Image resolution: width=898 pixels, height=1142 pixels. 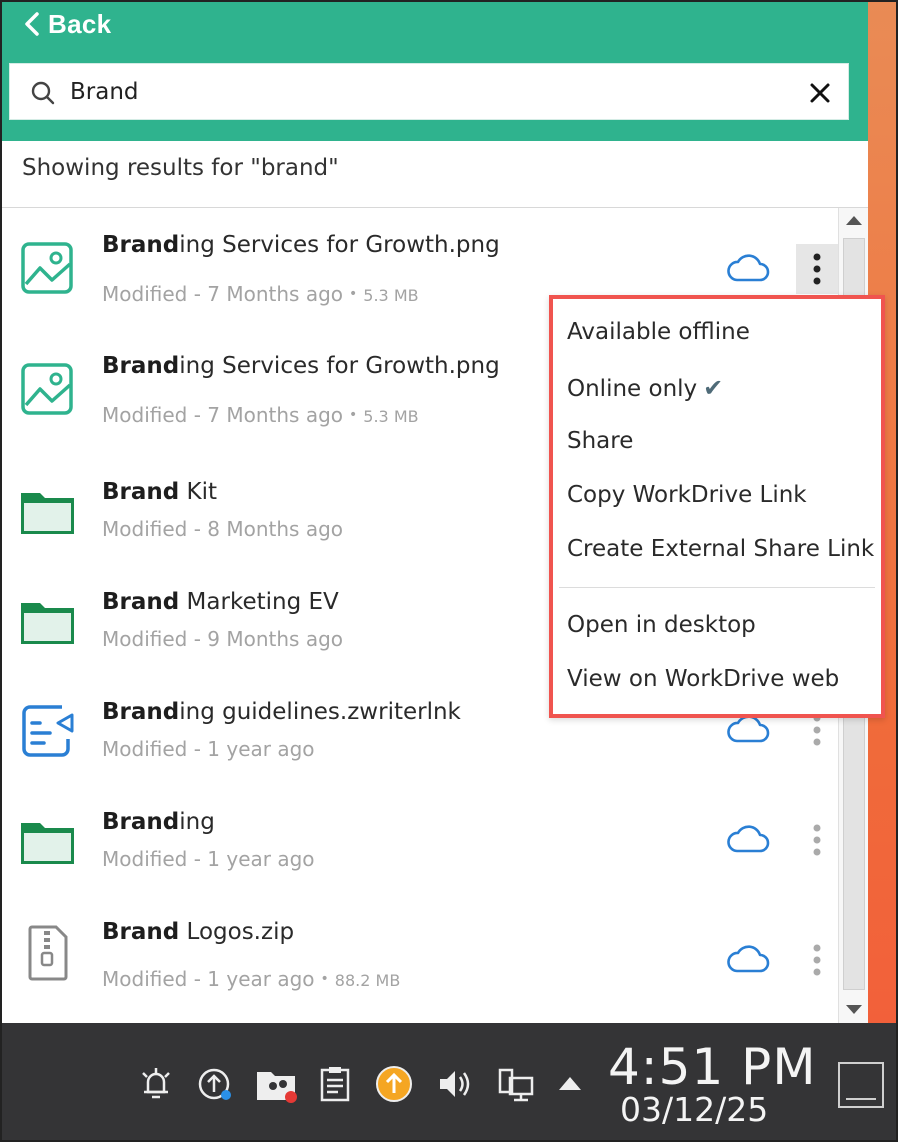 What do you see at coordinates (600, 441) in the screenshot?
I see `menu-item-share: Share` at bounding box center [600, 441].